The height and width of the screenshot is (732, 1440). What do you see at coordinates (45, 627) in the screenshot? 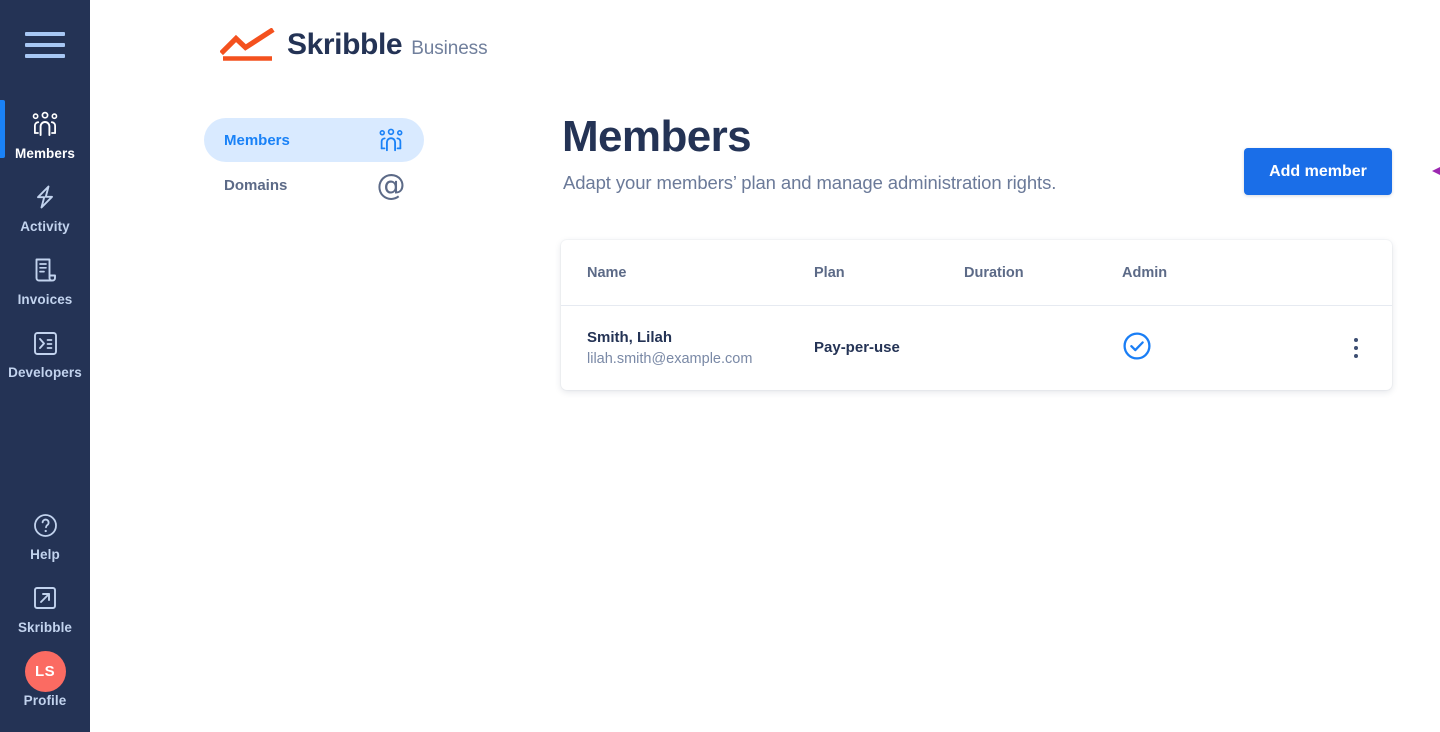
I see `sidebar-item-label: Skribble` at bounding box center [45, 627].